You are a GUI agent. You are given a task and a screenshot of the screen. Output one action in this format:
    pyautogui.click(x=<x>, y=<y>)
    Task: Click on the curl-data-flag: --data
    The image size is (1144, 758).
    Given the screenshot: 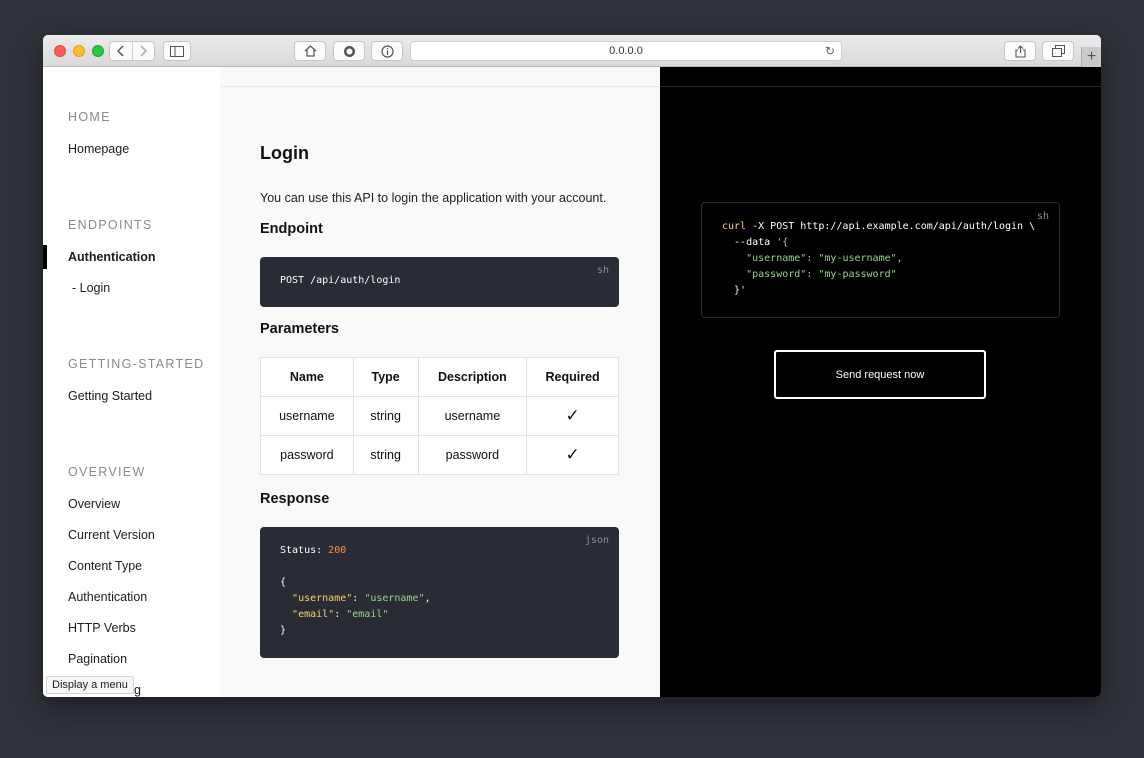 What is the action you would take?
    pyautogui.click(x=746, y=242)
    